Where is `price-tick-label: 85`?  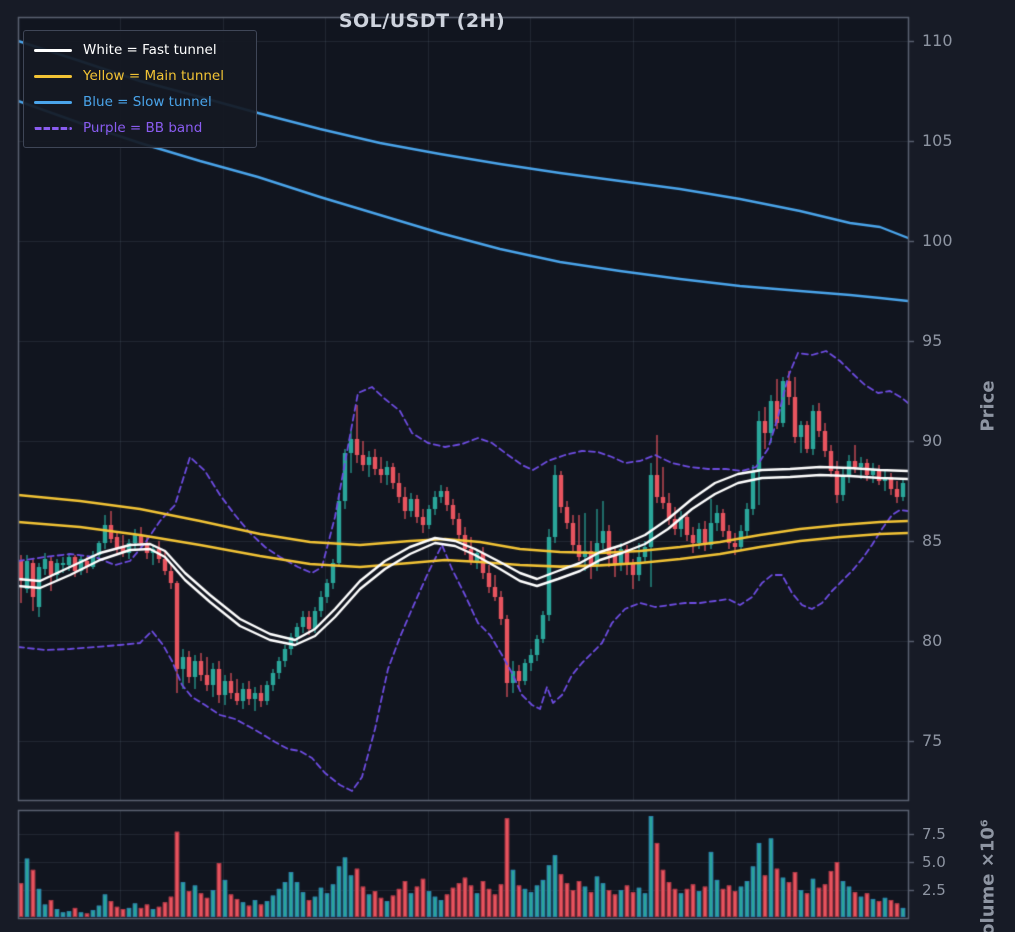 price-tick-label: 85 is located at coordinates (932, 540).